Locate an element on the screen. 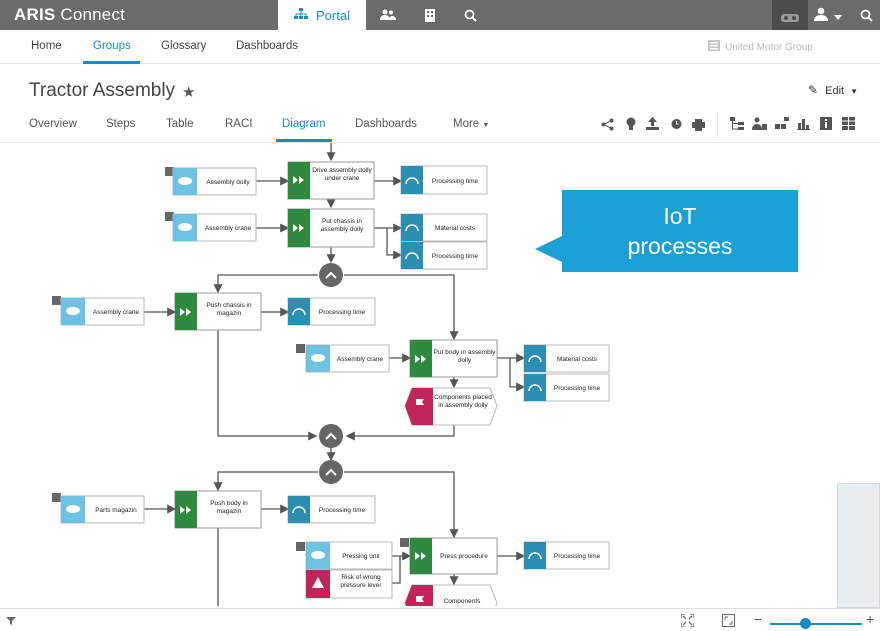  label-function-f5-wrap: Push body in magazin is located at coordinates (229, 507).